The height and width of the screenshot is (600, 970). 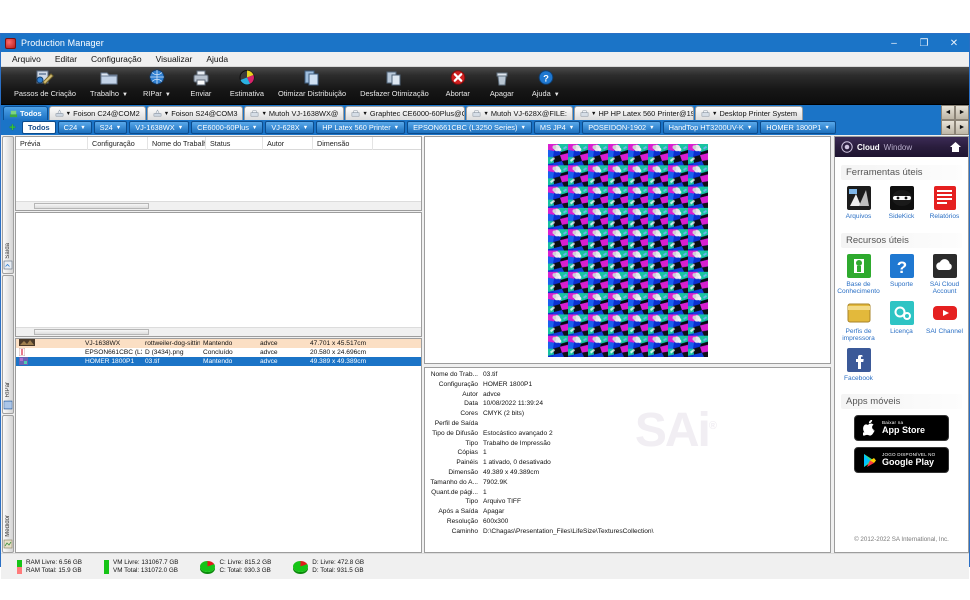 I want to click on column-previa: Prévia, so click(x=52, y=143).